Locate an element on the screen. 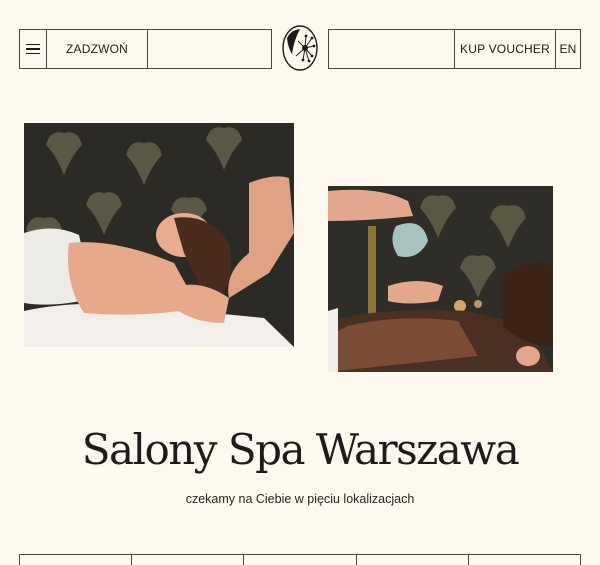 This screenshot has width=600, height=565. page-subtitle: czekamy na Ciebie w pięciu lokalizacjach is located at coordinates (300, 499).